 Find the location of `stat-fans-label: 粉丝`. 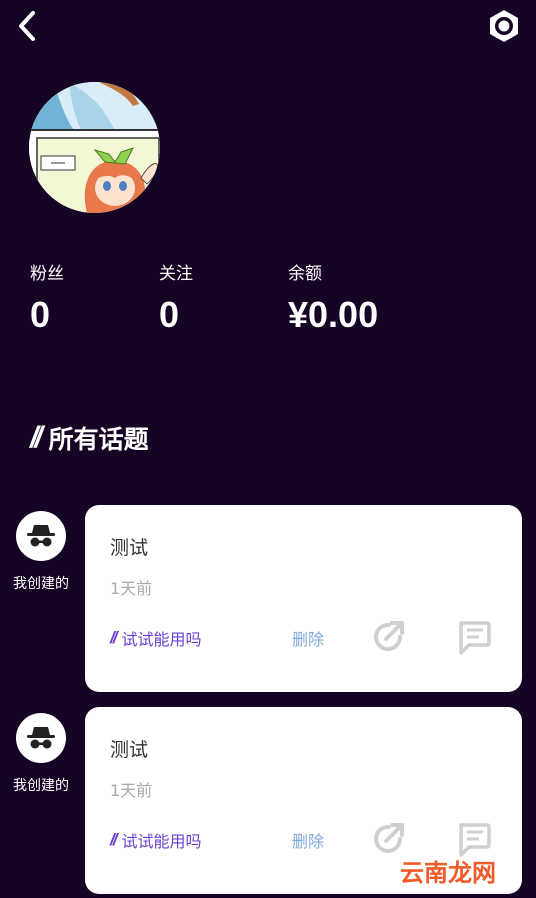

stat-fans-label: 粉丝 is located at coordinates (47, 274).